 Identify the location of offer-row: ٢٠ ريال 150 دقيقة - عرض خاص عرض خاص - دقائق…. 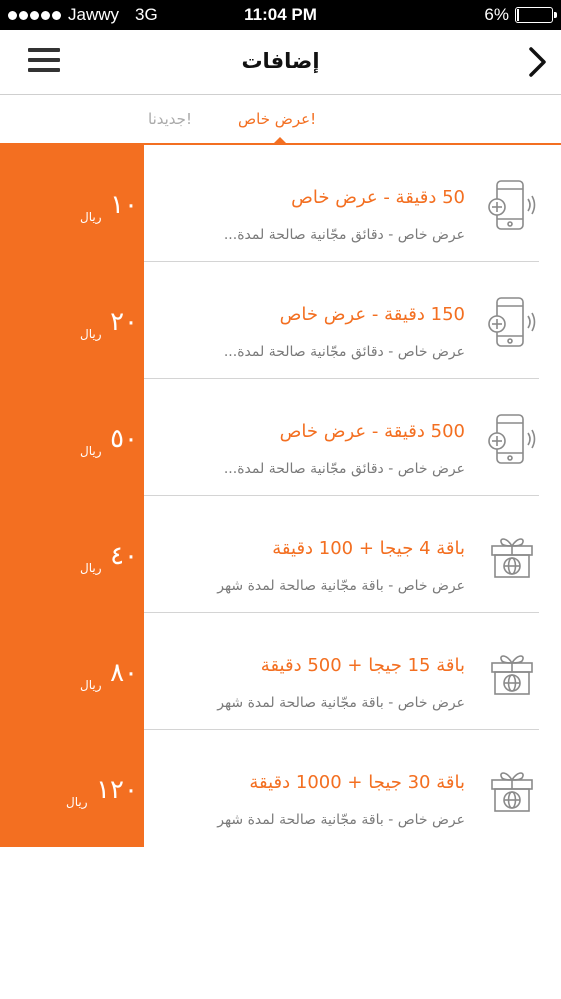
(280, 320).